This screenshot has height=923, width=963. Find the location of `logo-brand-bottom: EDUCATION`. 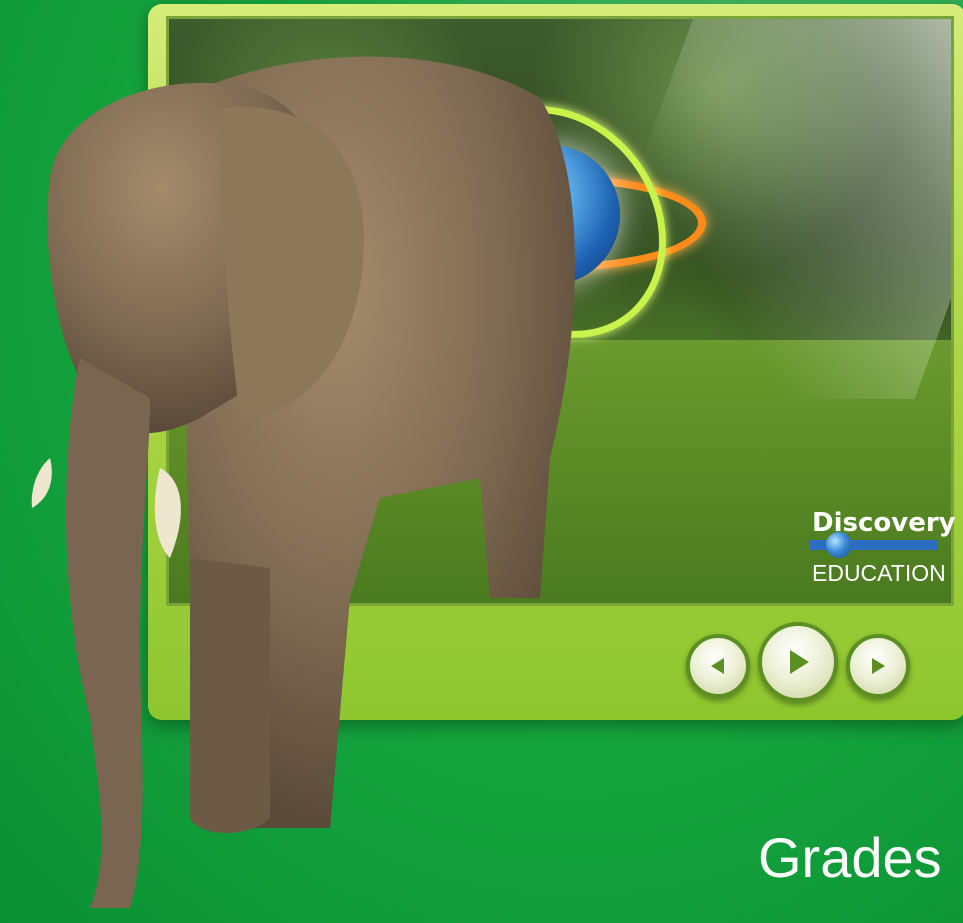

logo-brand-bottom: EDUCATION is located at coordinates (879, 573).